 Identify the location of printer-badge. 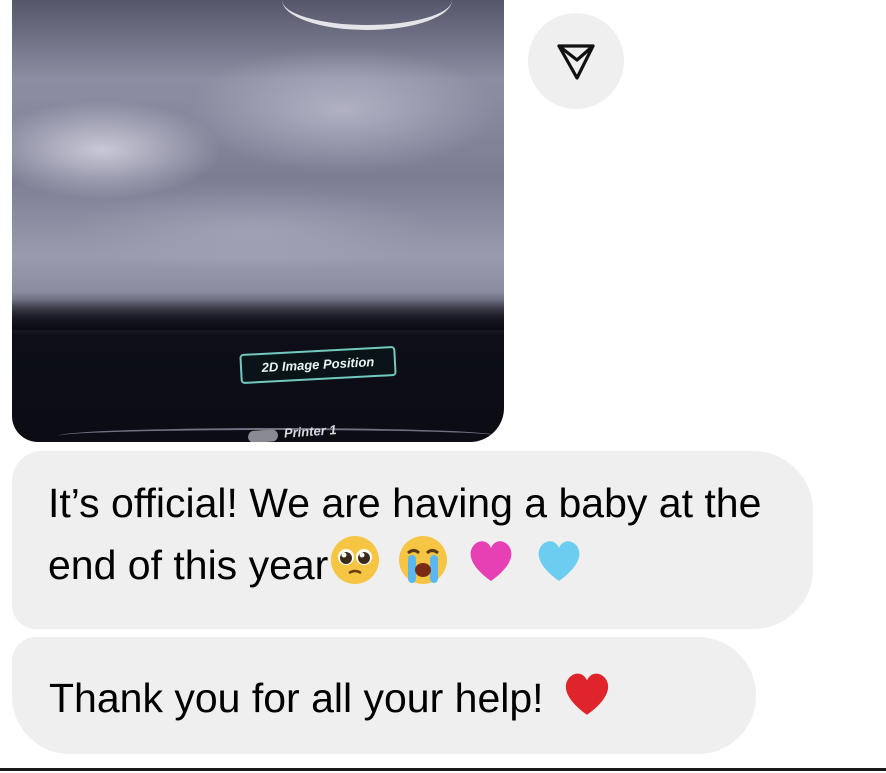
(263, 435).